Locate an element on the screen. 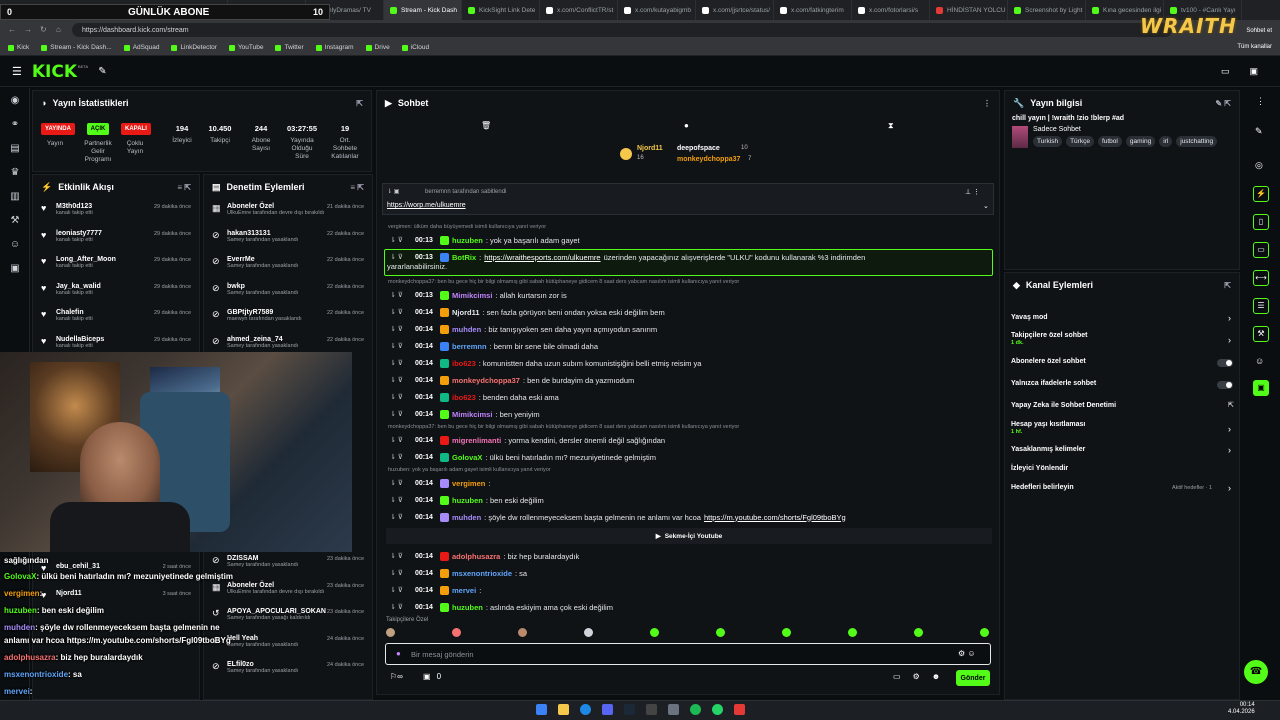 The height and width of the screenshot is (720, 1280). top-user-3: monkeydchoppa37 is located at coordinates (708, 159).